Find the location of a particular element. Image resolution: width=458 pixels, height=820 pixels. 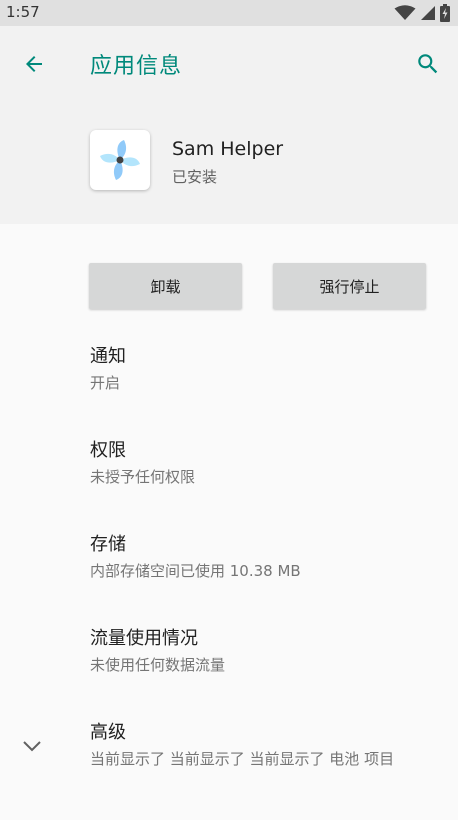

search-icon is located at coordinates (428, 64).